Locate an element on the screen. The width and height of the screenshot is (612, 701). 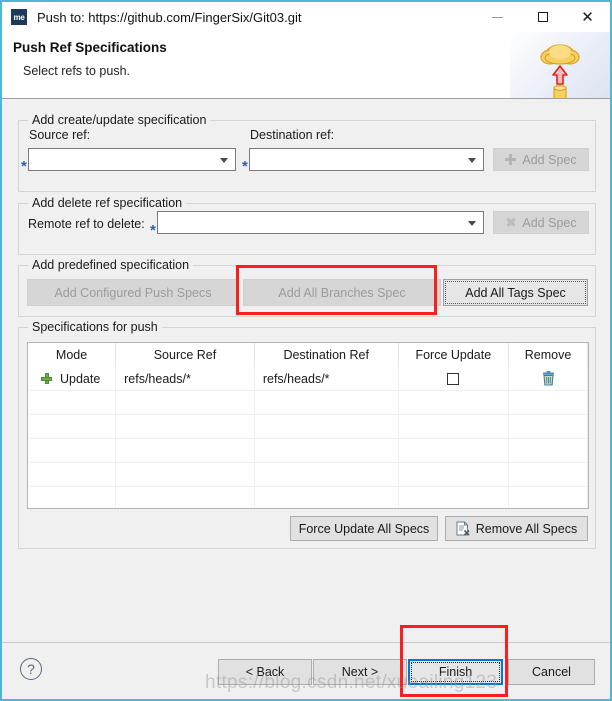
cell-mode-label: Update is located at coordinates (80, 378).